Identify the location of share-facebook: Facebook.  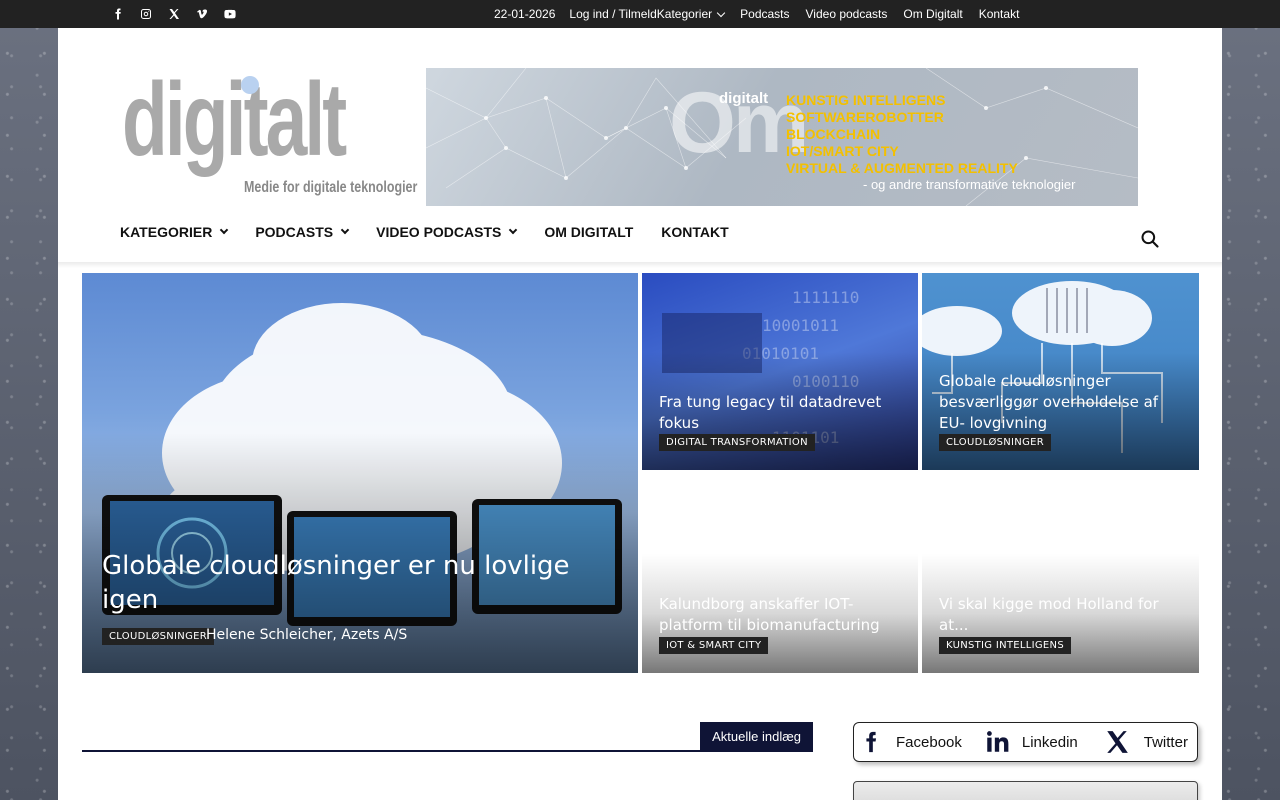
(911, 742).